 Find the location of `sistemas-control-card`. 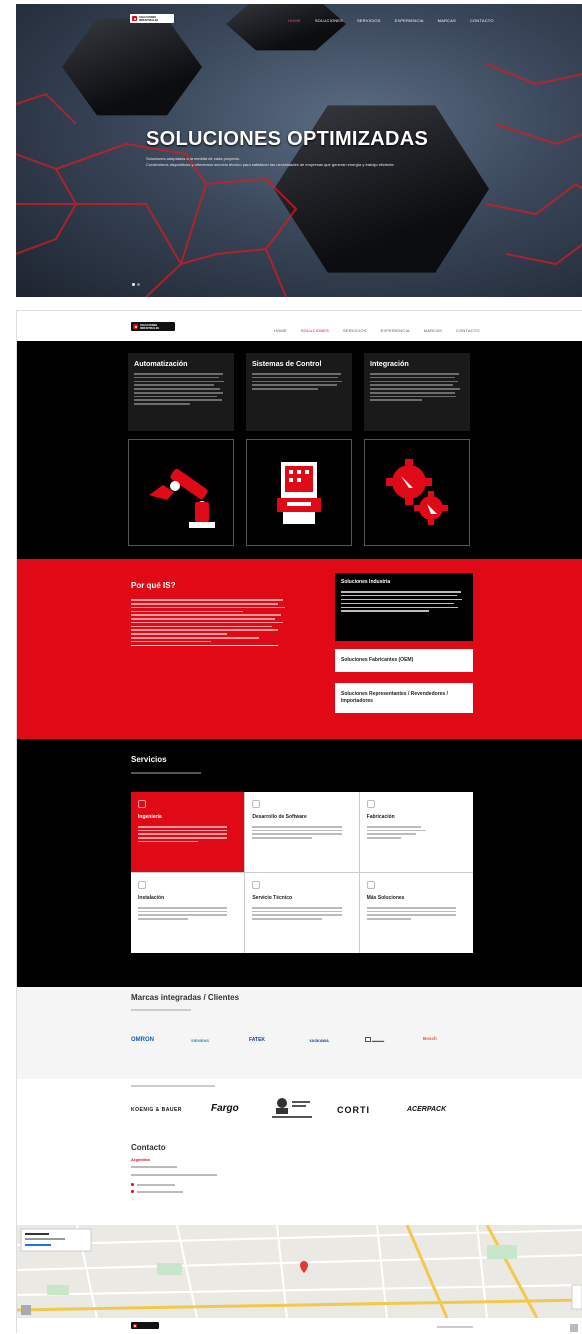

sistemas-control-card is located at coordinates (299, 492).